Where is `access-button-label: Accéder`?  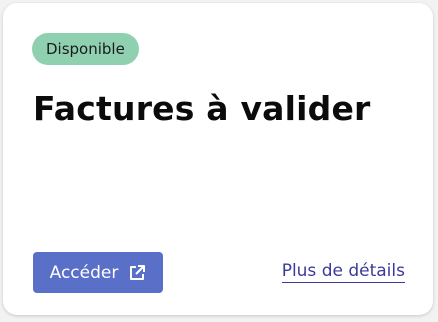
access-button-label: Accéder is located at coordinates (84, 272).